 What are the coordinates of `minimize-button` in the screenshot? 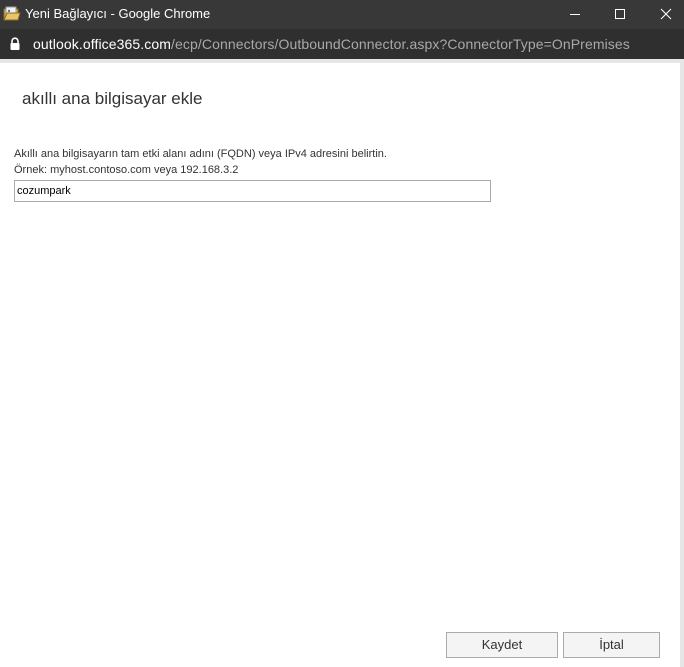 It's located at (575, 14).